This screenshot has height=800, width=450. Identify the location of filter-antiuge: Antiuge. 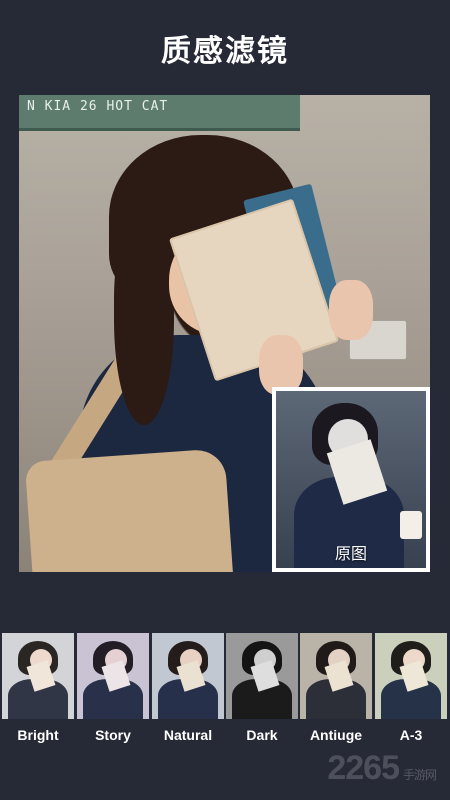
(336, 689).